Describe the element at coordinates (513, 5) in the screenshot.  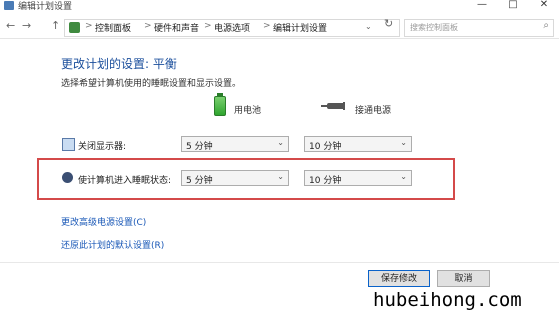
I see `maximize-button: □` at that location.